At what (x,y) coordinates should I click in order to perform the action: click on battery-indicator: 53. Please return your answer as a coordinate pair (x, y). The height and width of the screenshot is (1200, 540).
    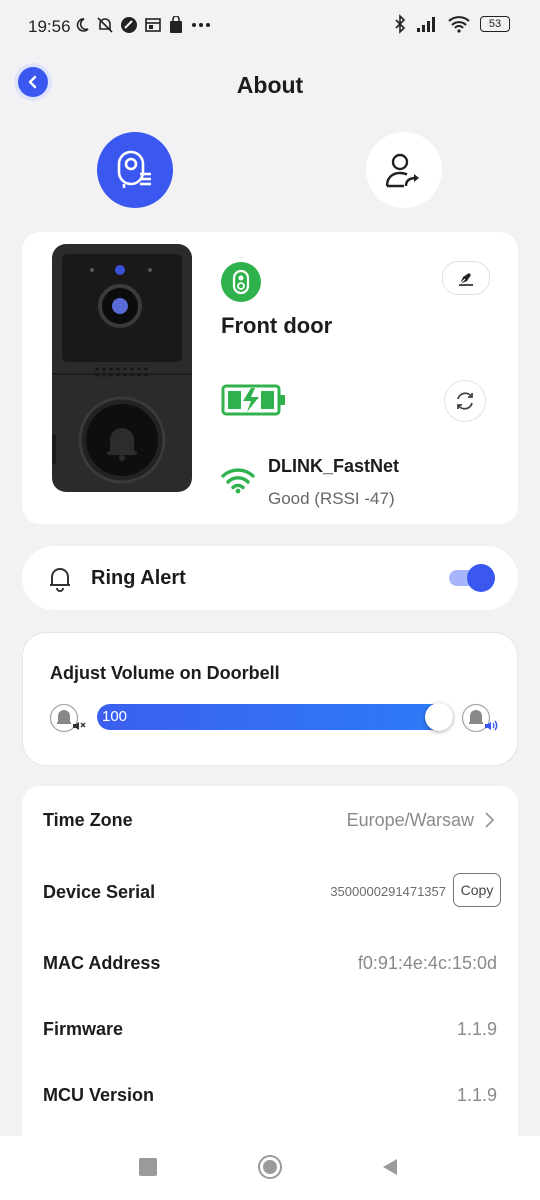
    Looking at the image, I should click on (495, 24).